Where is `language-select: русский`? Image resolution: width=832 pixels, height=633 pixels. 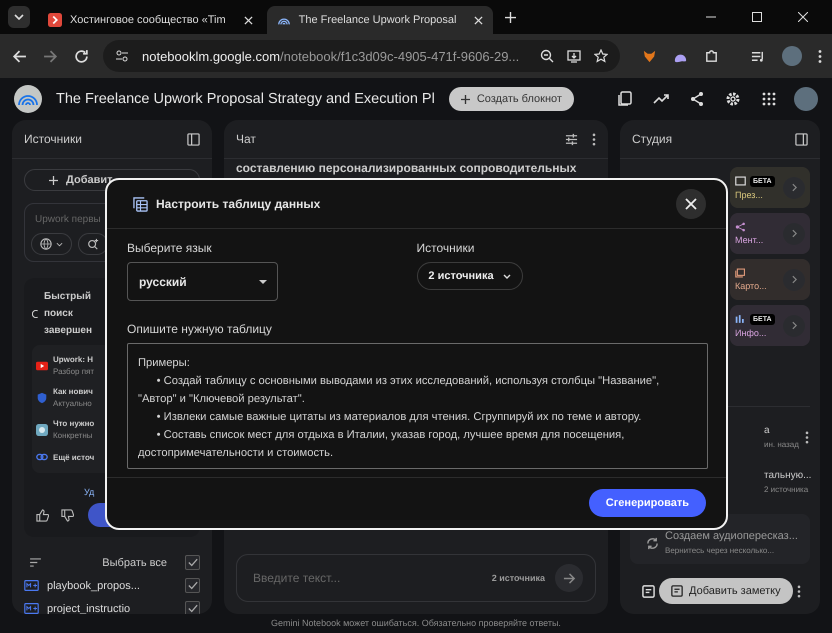
language-select: русский is located at coordinates (202, 281).